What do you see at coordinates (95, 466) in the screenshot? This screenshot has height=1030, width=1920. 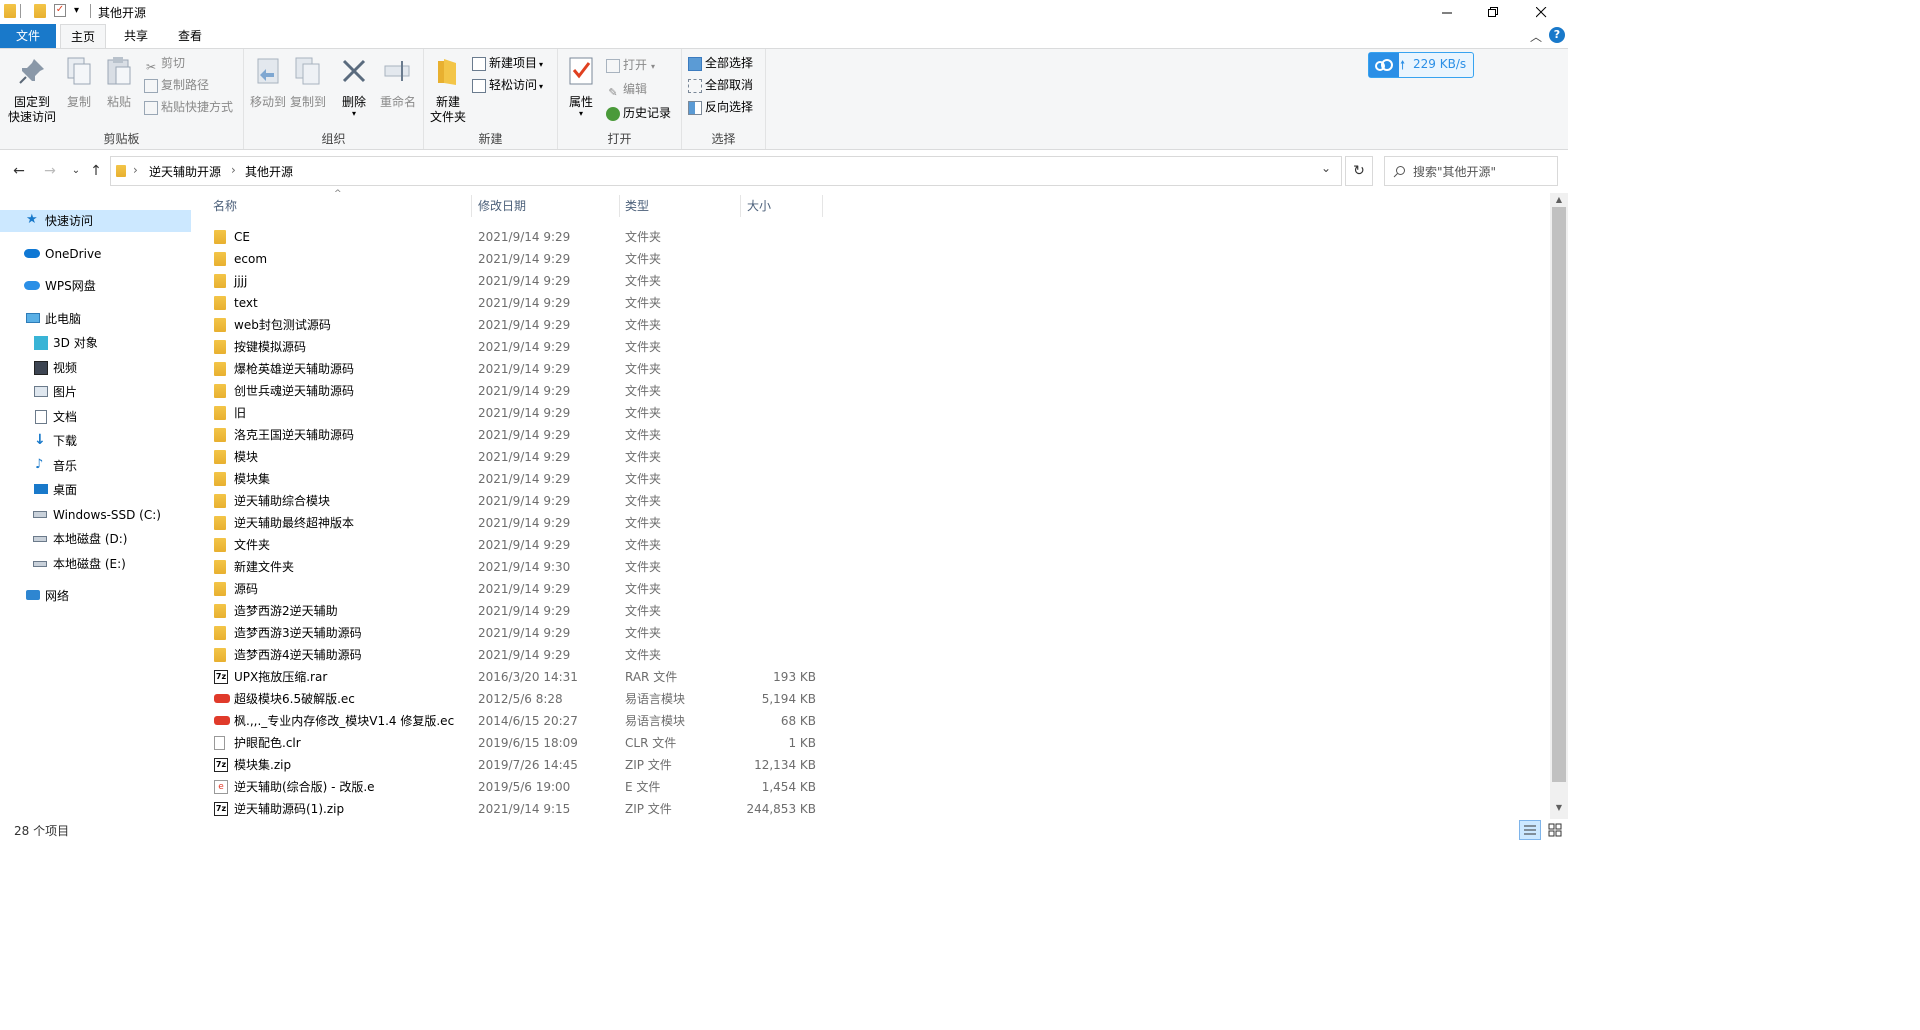 I see `nav-item-music: ♪ 音乐` at bounding box center [95, 466].